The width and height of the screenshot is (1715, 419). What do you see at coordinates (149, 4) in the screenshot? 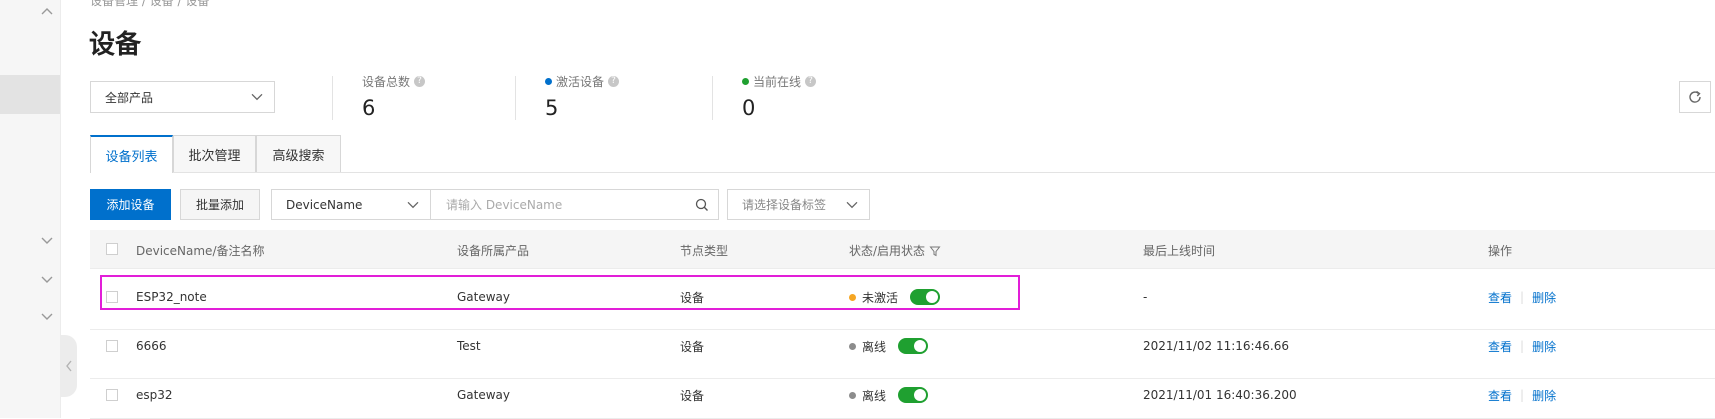
I see `breadcrumb: 设备管理 / 设备 / 设备` at bounding box center [149, 4].